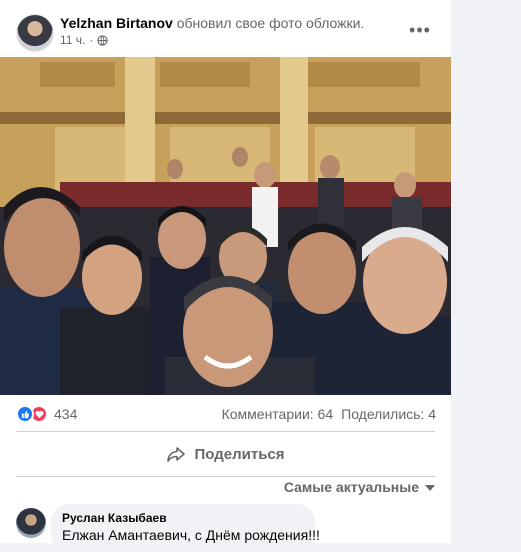  What do you see at coordinates (103, 40) in the screenshot?
I see `globe-icon` at bounding box center [103, 40].